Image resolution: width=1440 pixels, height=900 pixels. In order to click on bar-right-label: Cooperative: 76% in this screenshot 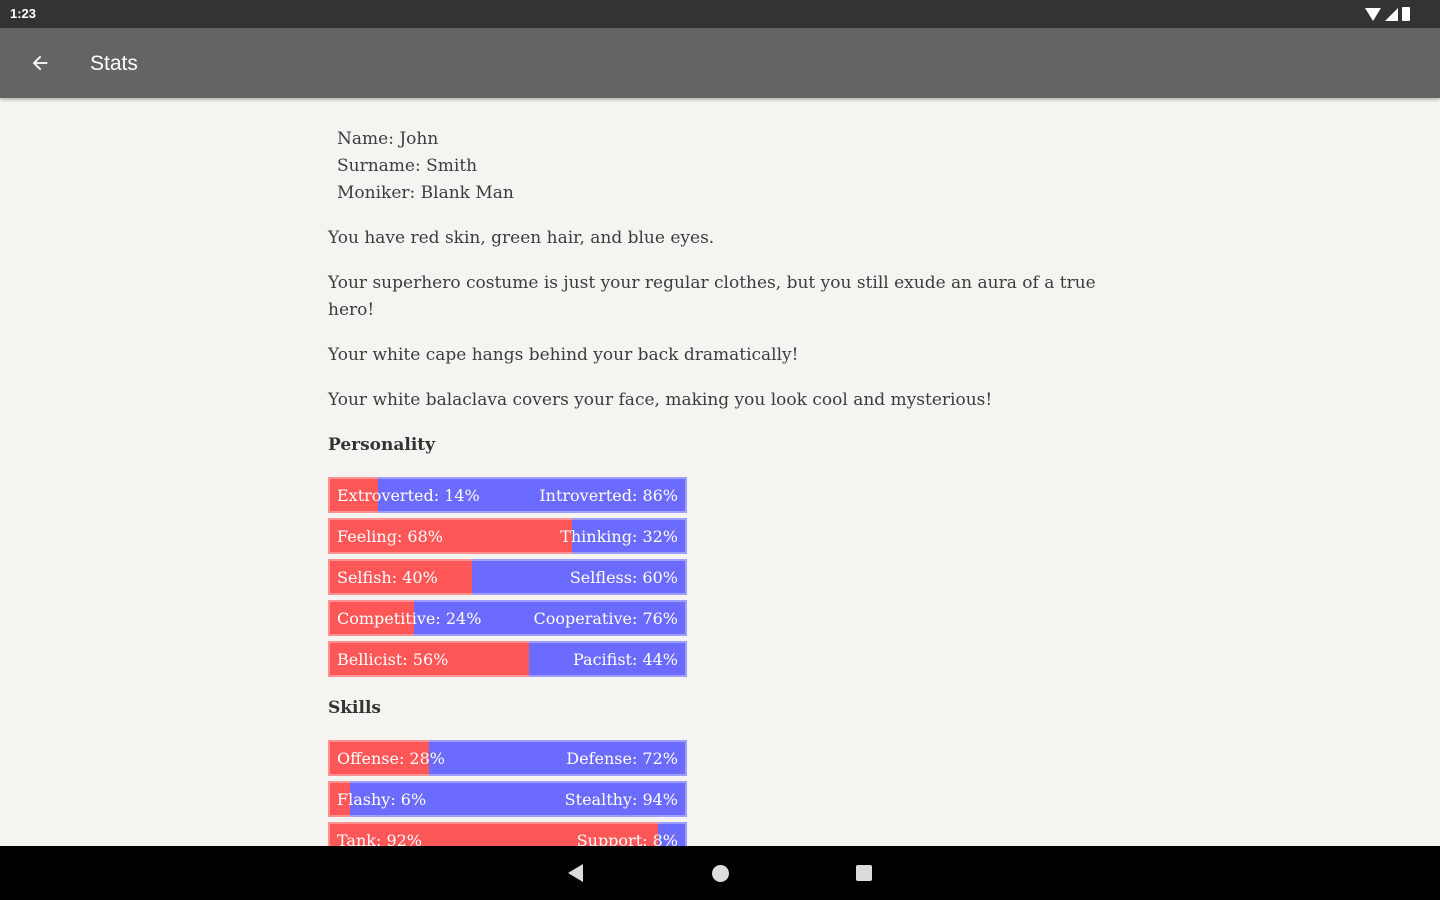, I will do `click(606, 618)`.